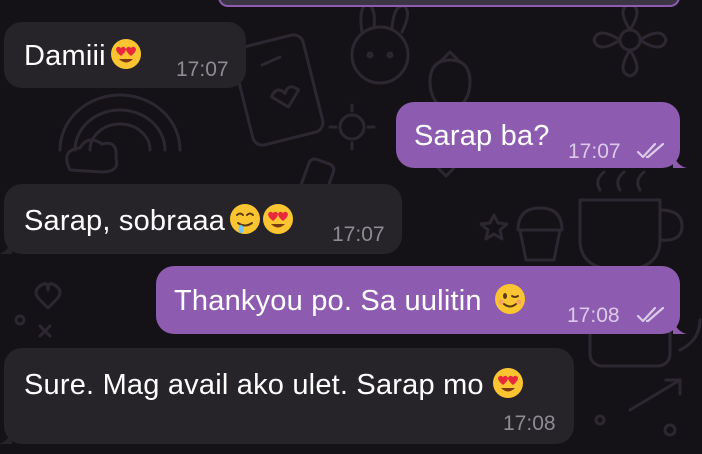  Describe the element at coordinates (482, 136) in the screenshot. I see `message-text: Sarap ba?` at that location.